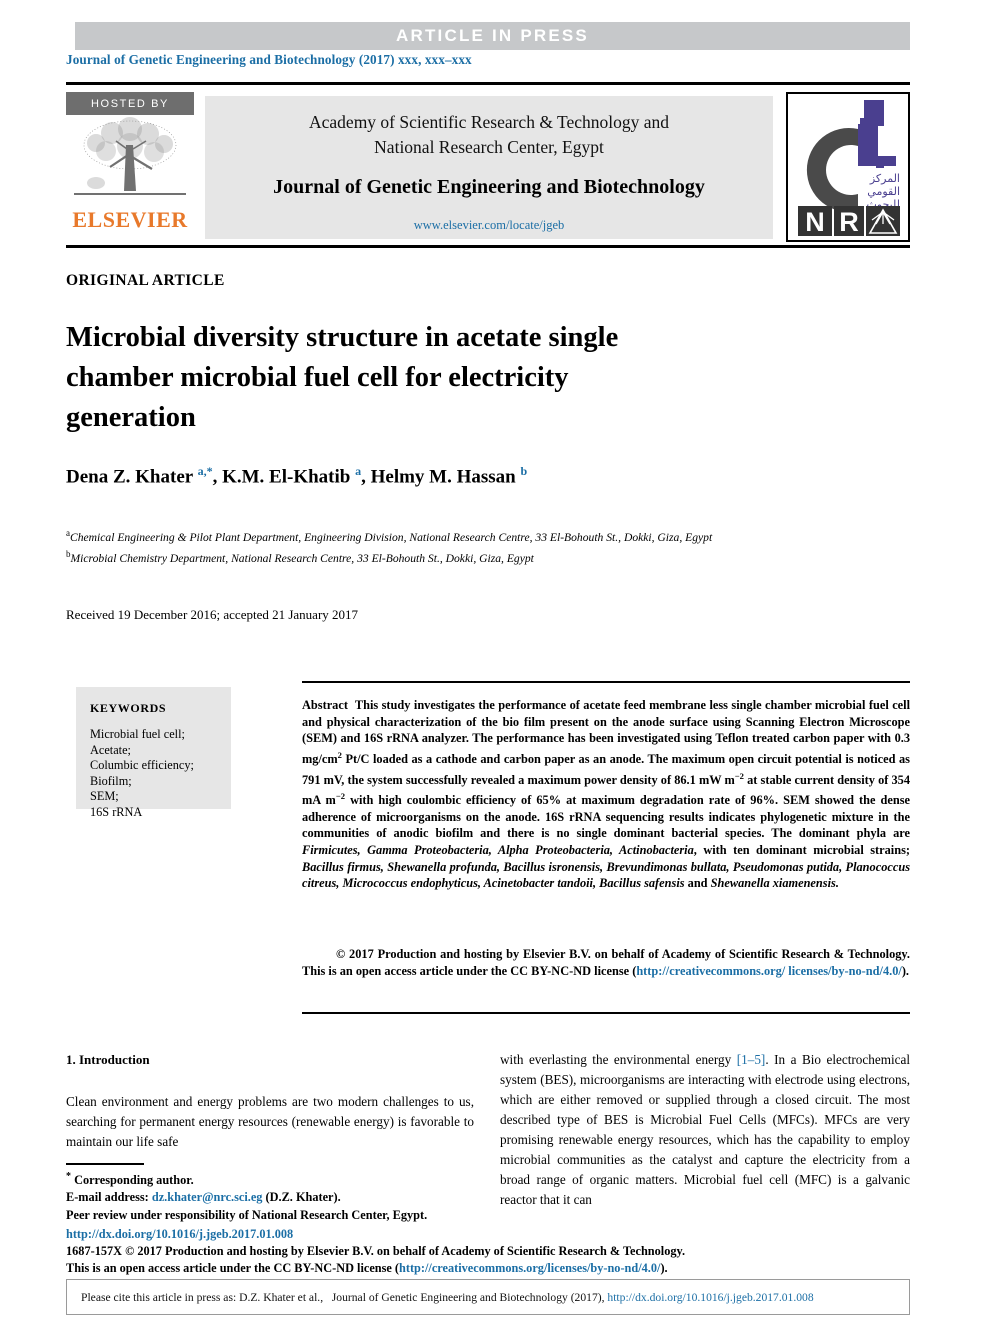  I want to click on masthead-bottom-rule, so click(488, 246).